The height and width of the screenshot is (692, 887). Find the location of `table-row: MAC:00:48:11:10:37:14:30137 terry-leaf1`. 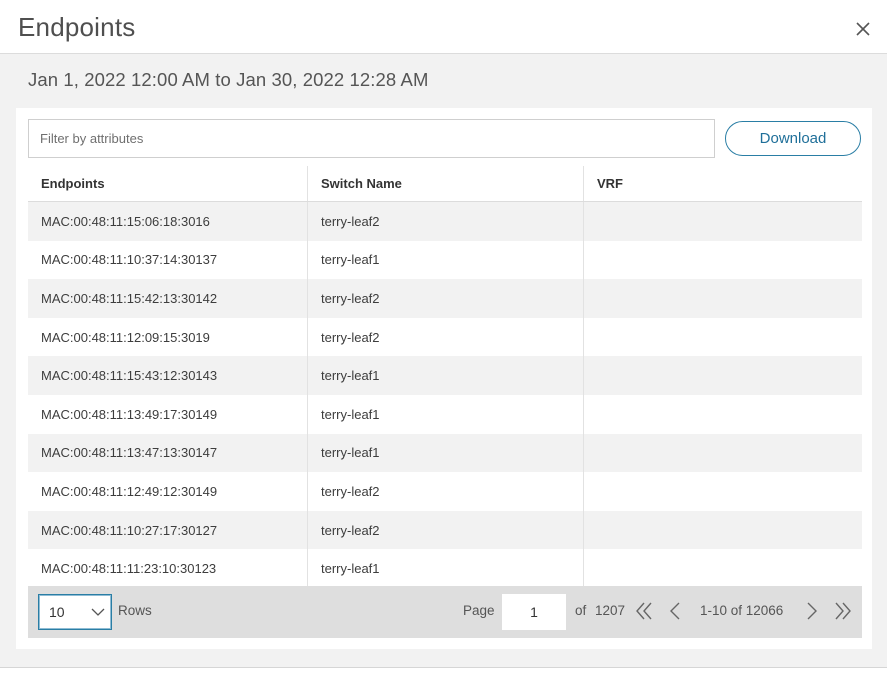

table-row: MAC:00:48:11:10:37:14:30137 terry-leaf1 is located at coordinates (445, 260).